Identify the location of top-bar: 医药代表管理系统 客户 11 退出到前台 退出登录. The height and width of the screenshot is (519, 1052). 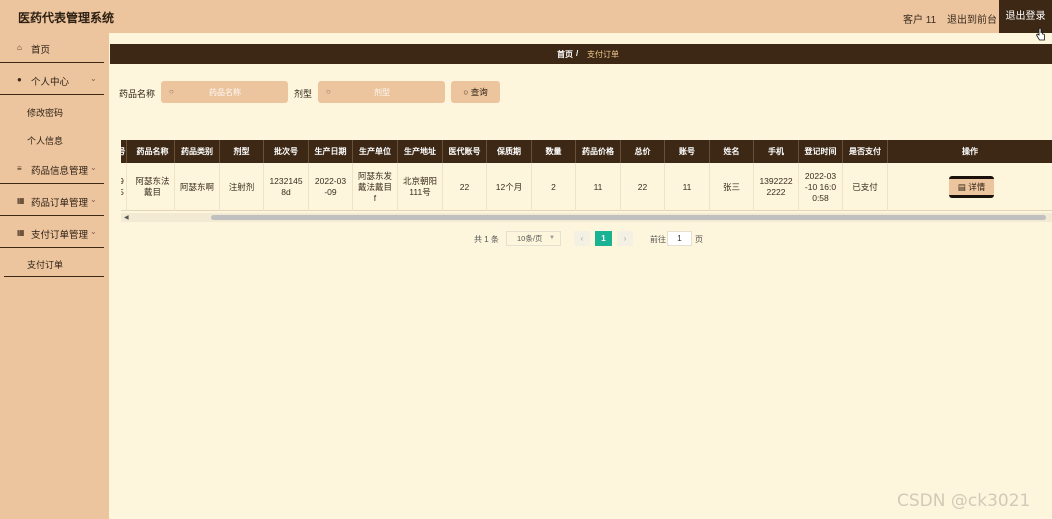
(526, 16).